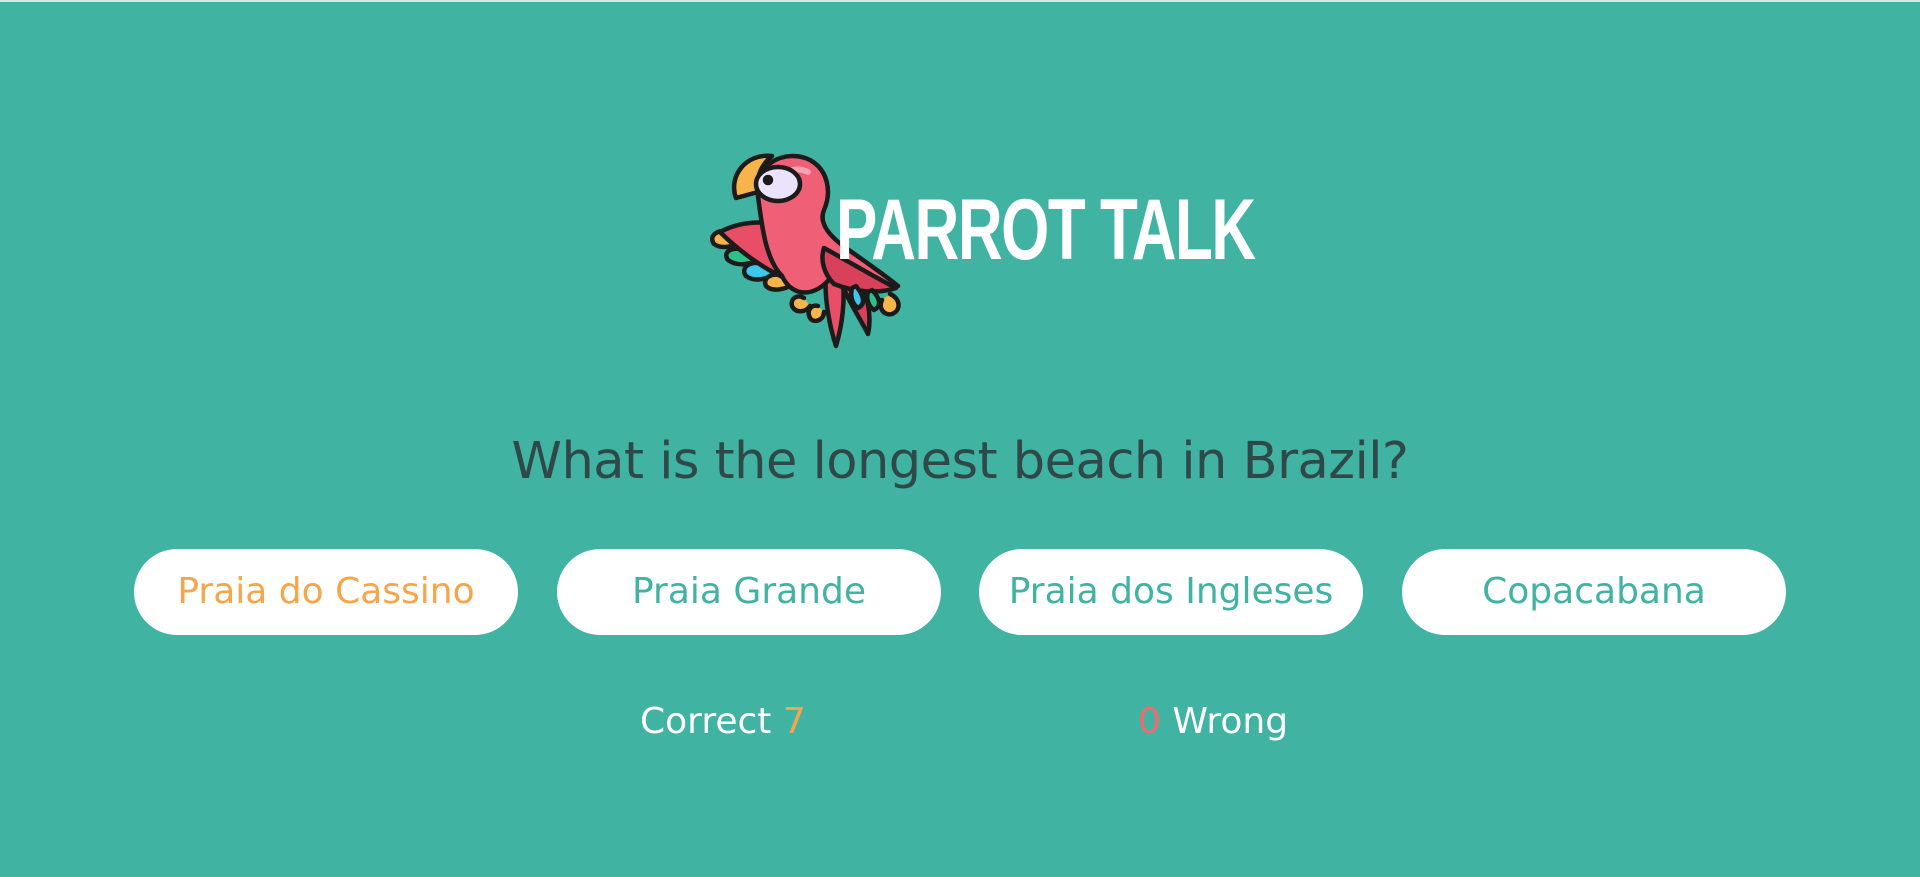 This screenshot has height=877, width=1920. What do you see at coordinates (794, 721) in the screenshot?
I see `correct-count: 7` at bounding box center [794, 721].